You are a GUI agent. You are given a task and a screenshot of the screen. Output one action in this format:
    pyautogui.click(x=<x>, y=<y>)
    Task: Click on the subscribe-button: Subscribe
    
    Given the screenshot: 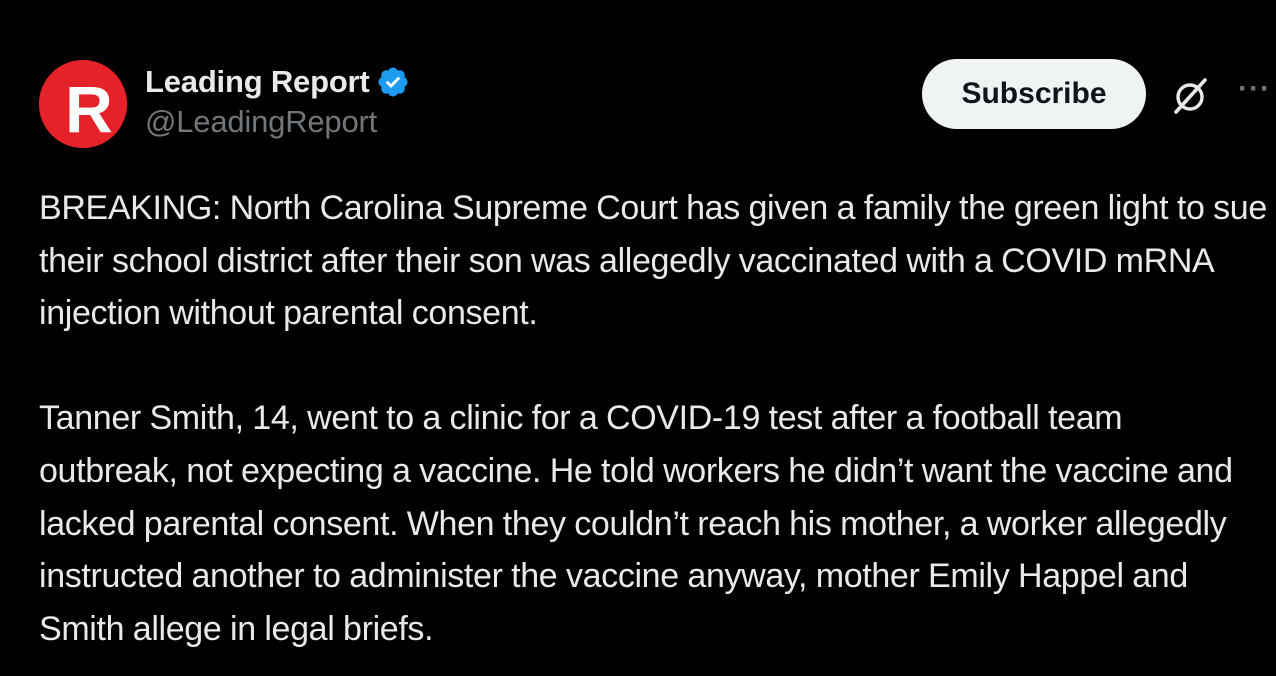 What is the action you would take?
    pyautogui.click(x=1034, y=94)
    